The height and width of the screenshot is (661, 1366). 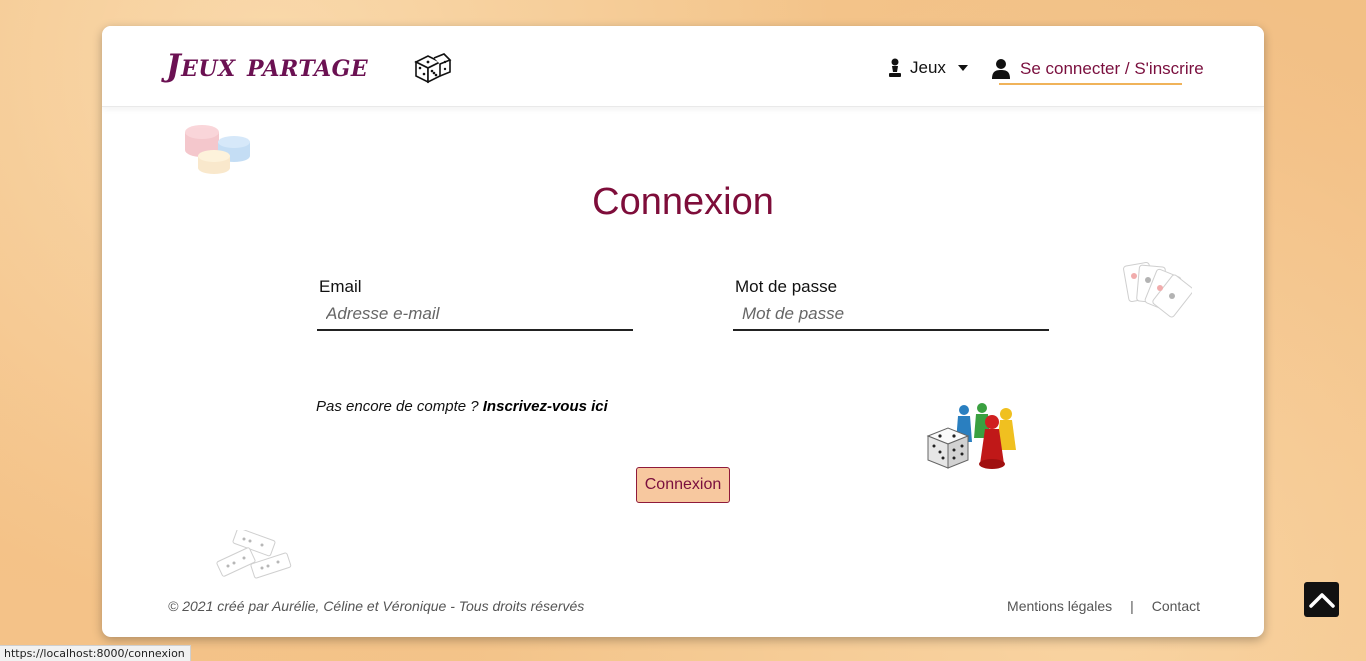 I want to click on contact-link: Contact, so click(x=1176, y=606).